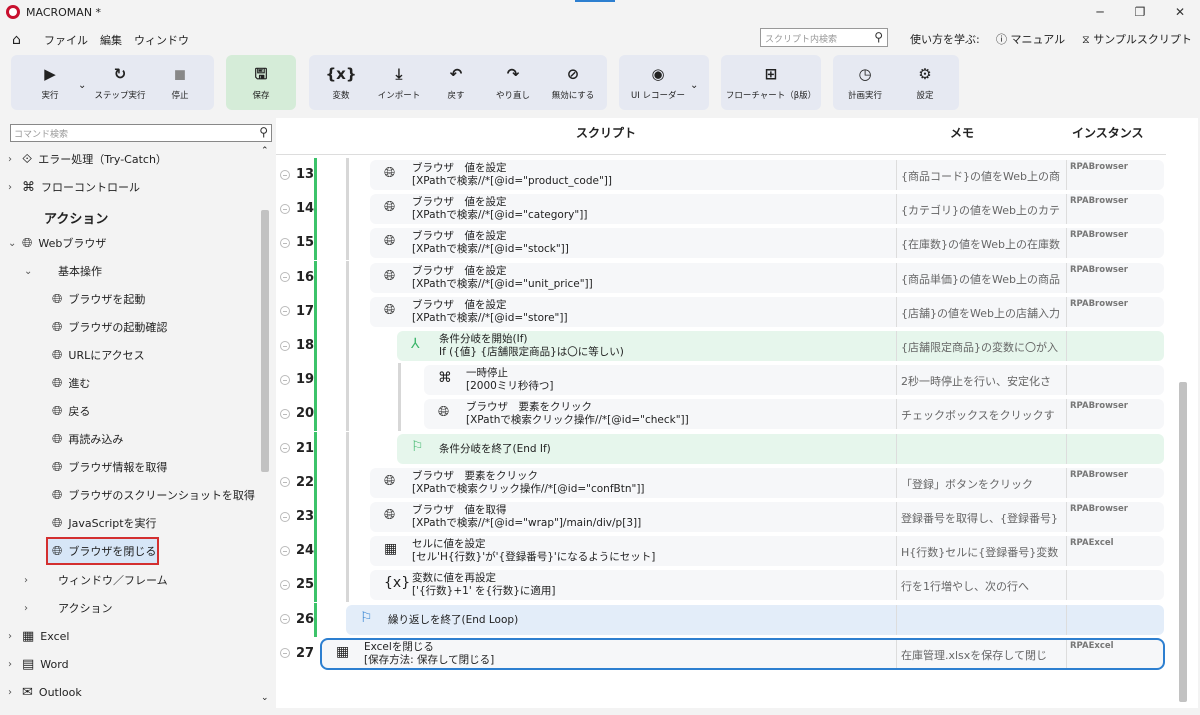  I want to click on memo-cell: 「登録」ボタンをクリック, so click(979, 482).